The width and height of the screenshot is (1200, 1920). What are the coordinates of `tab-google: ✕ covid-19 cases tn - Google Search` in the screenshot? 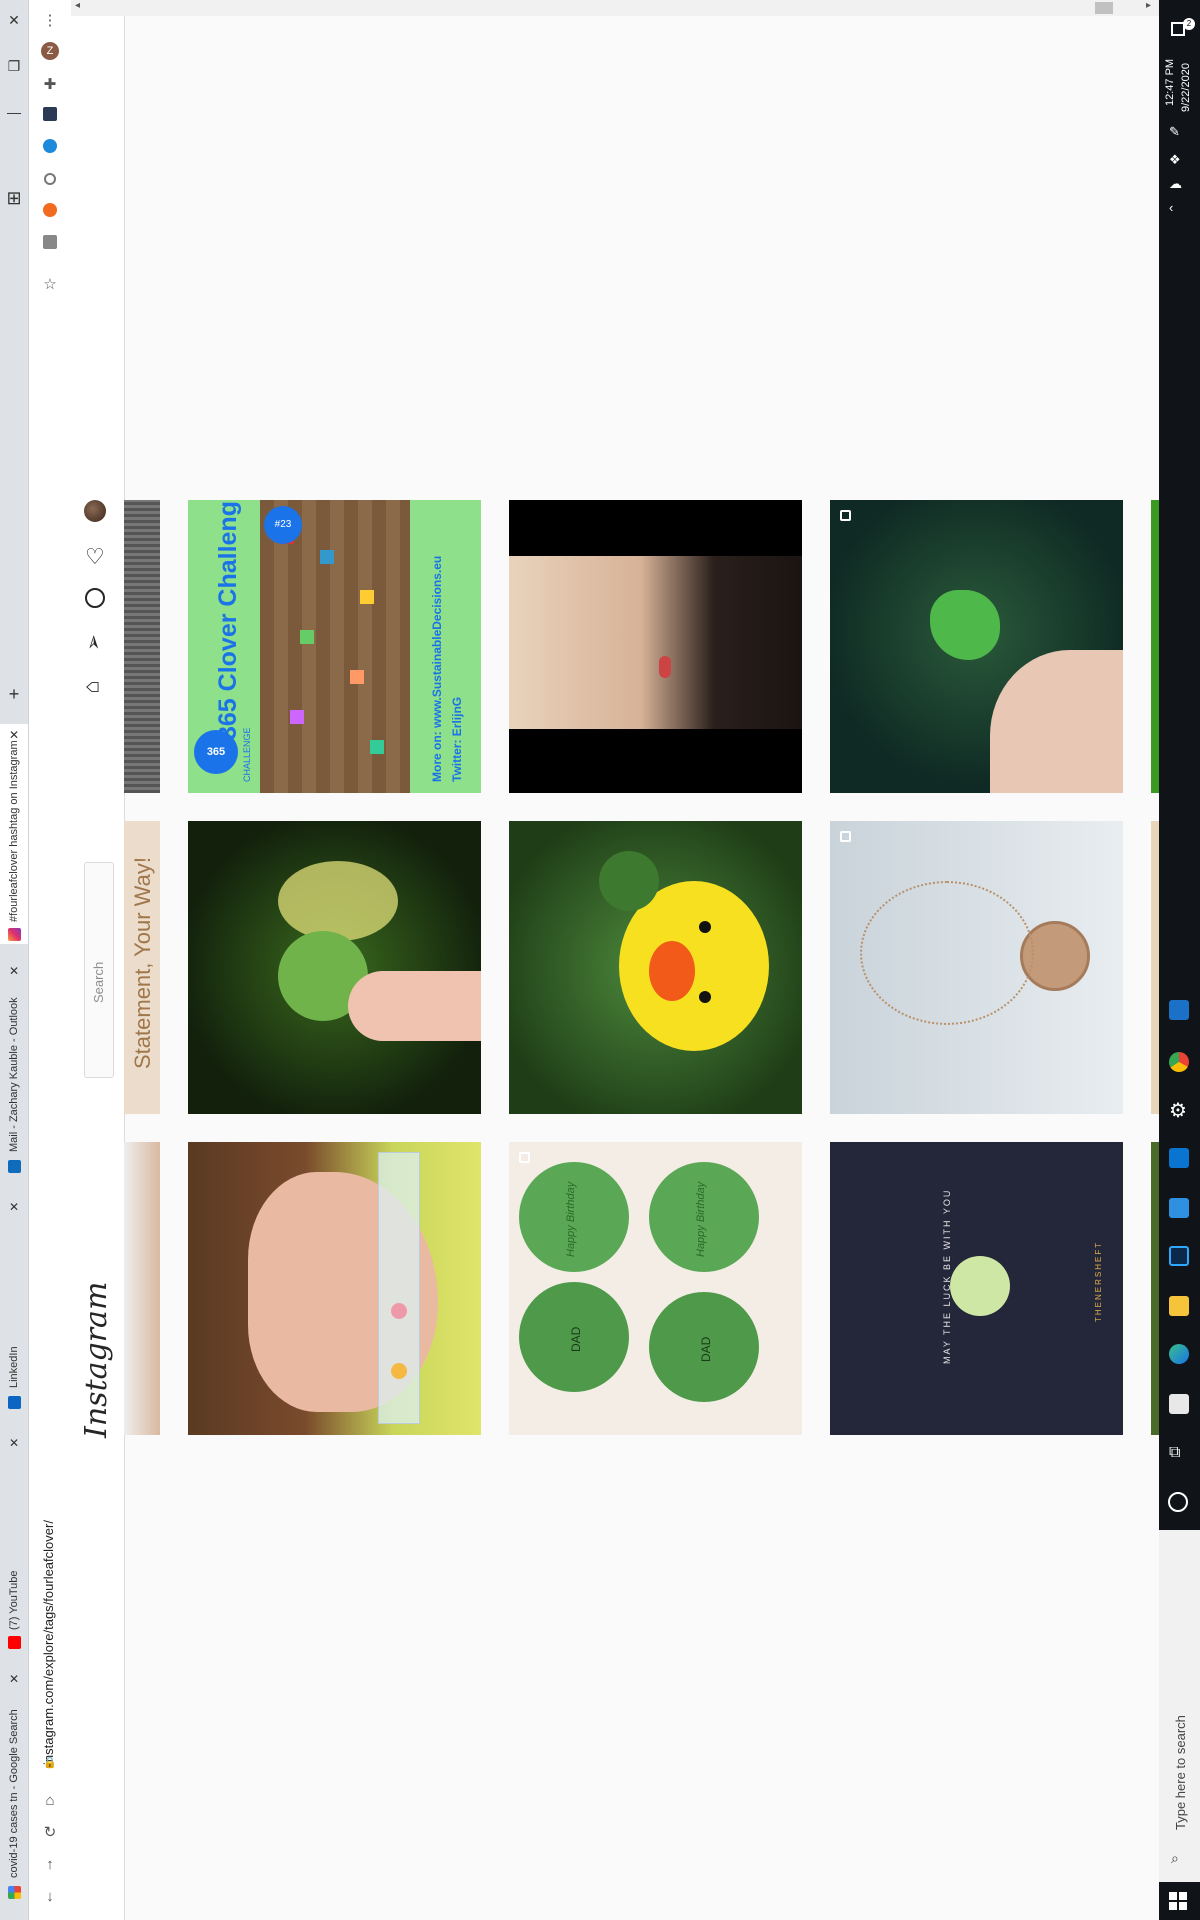 It's located at (14, 1783).